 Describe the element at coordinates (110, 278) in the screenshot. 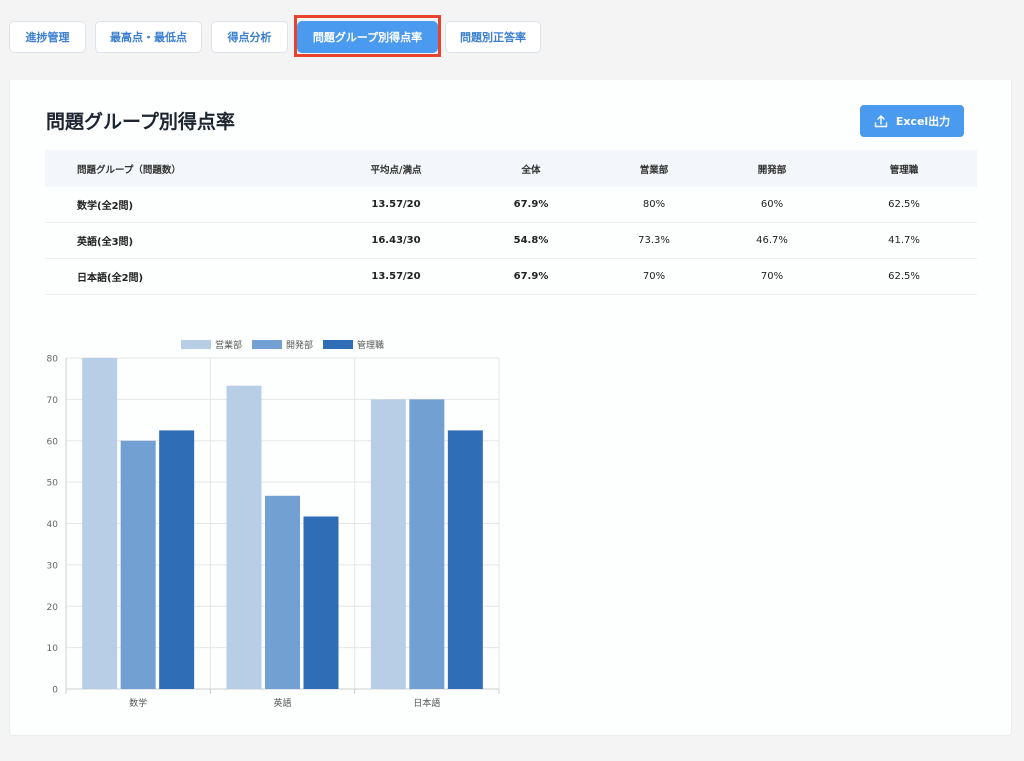

I see `cell-group: 日本語(全2問)` at that location.